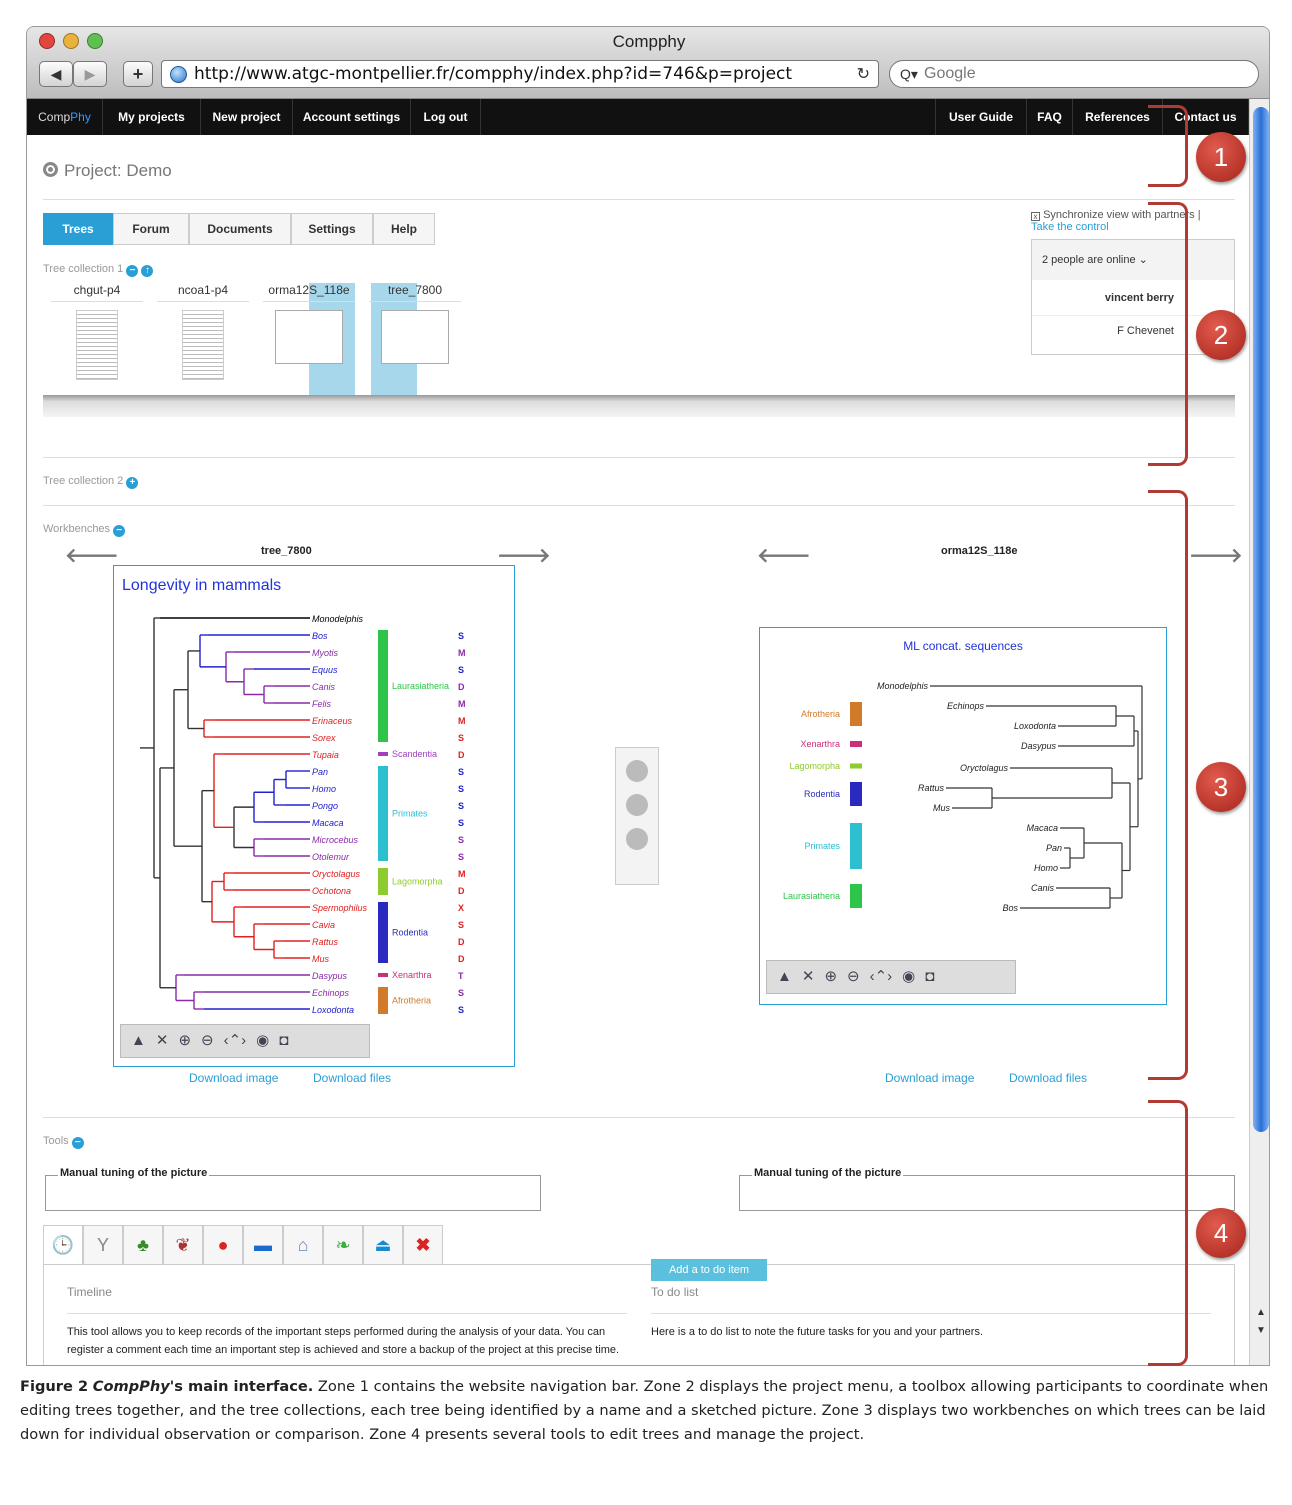  Describe the element at coordinates (203, 345) in the screenshot. I see `tree-sketch` at that location.